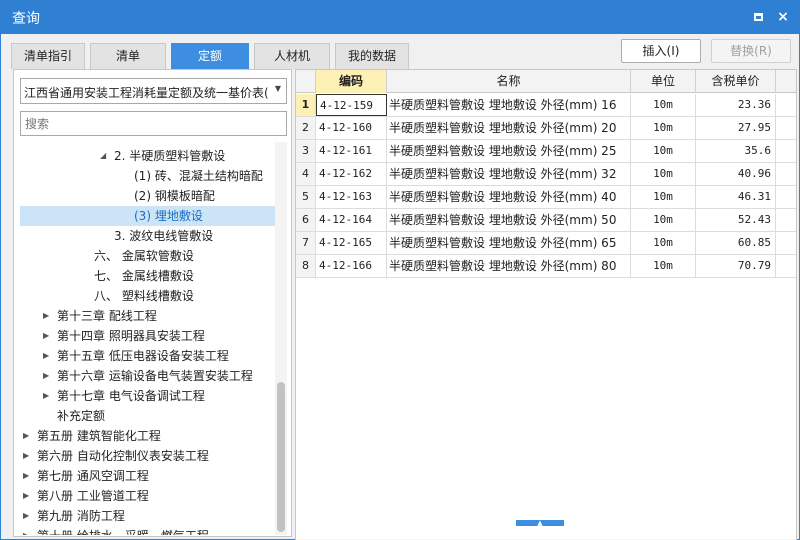  I want to click on row-number-cell: 6, so click(306, 220).